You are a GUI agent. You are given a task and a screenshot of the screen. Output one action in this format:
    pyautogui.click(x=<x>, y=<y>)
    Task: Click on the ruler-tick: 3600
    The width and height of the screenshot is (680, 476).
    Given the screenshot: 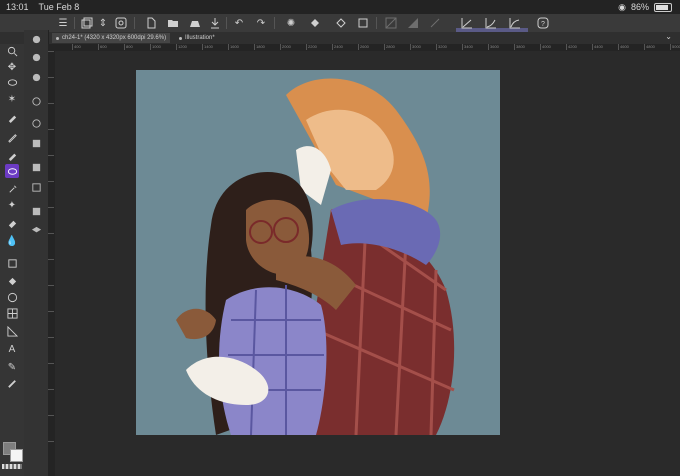 What is the action you would take?
    pyautogui.click(x=493, y=47)
    